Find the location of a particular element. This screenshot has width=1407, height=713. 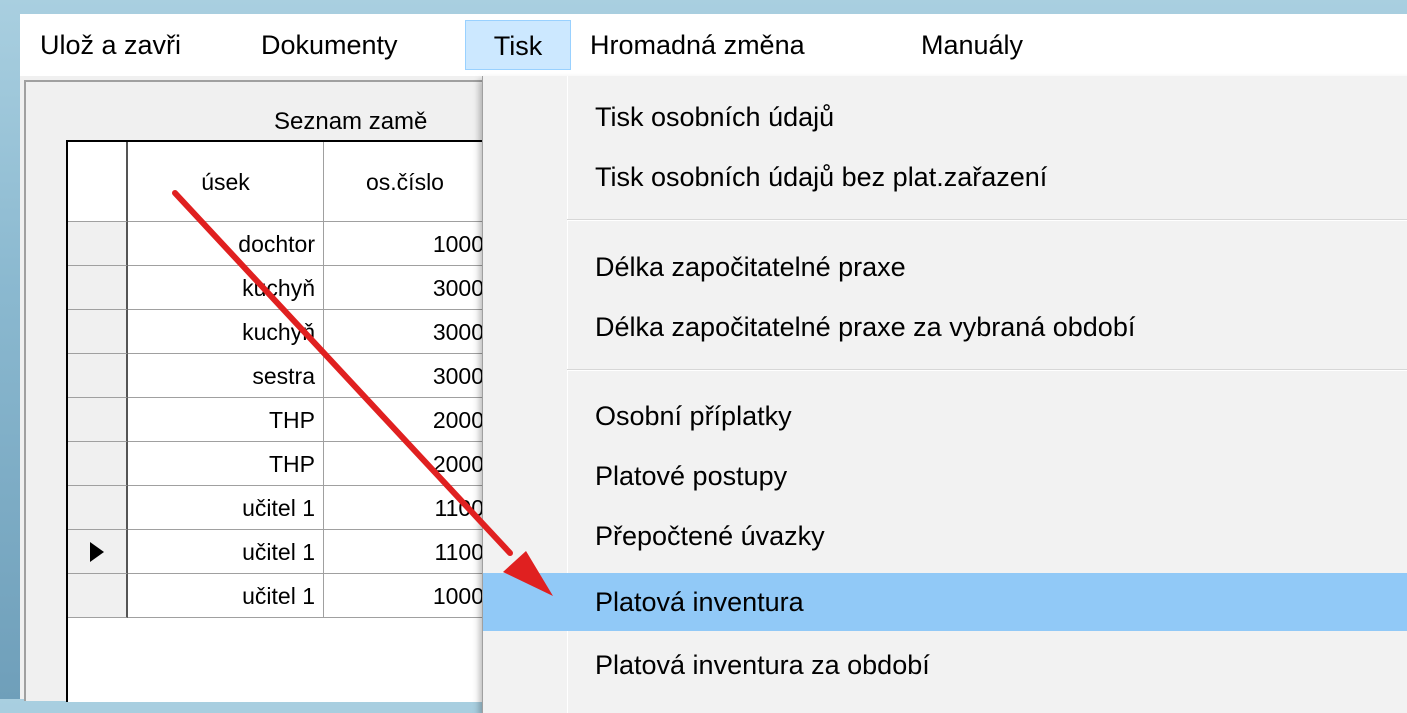

menuitem-platova-inventura: Platová inventura is located at coordinates (945, 602).